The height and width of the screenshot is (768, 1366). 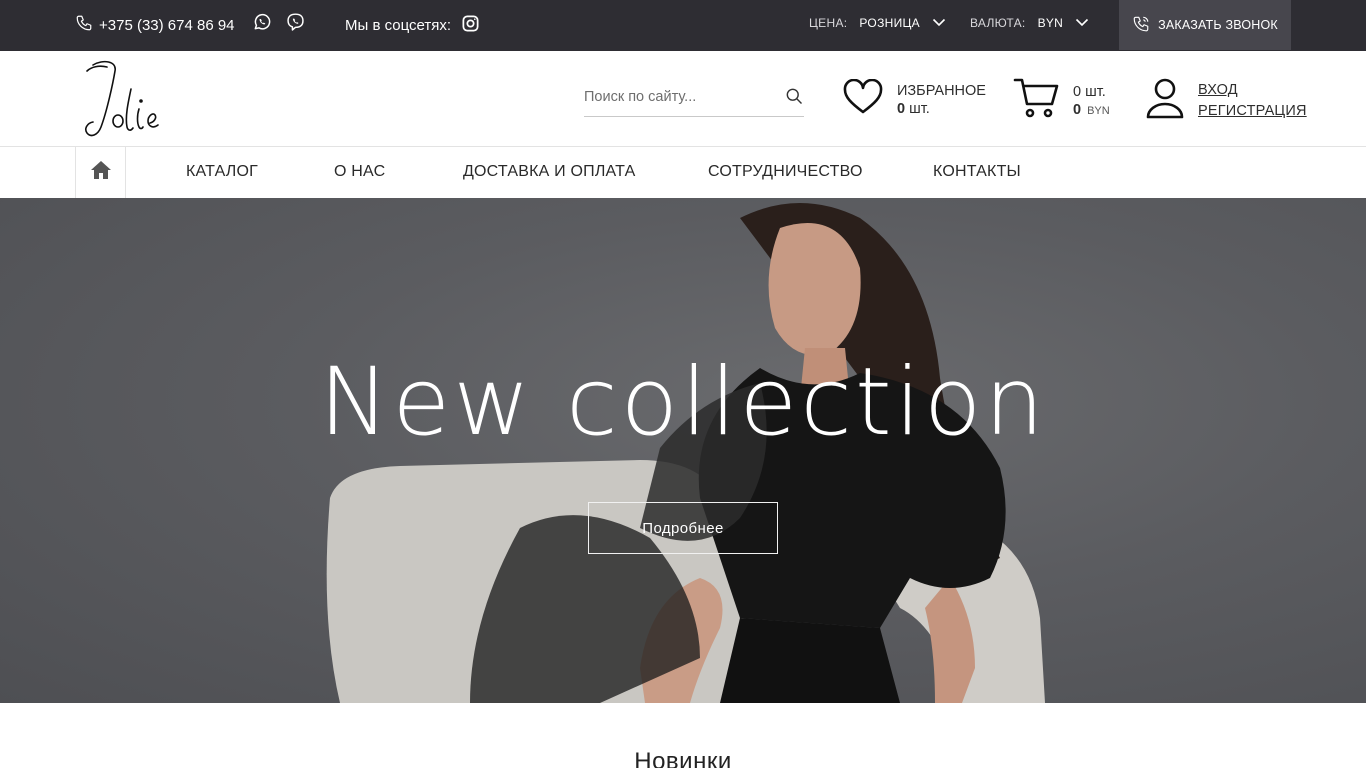 I want to click on cart-icon, so click(x=1036, y=100).